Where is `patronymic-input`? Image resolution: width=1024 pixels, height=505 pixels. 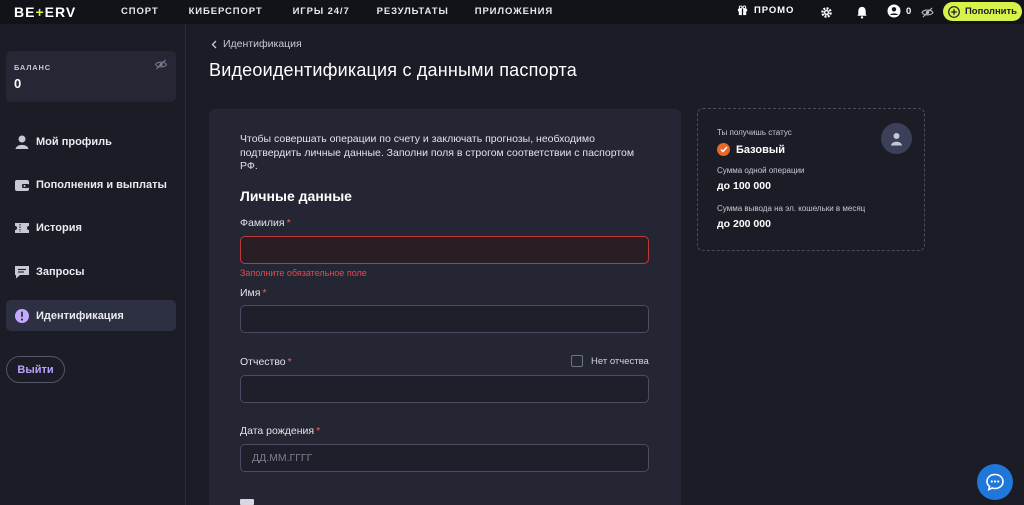 patronymic-input is located at coordinates (444, 389).